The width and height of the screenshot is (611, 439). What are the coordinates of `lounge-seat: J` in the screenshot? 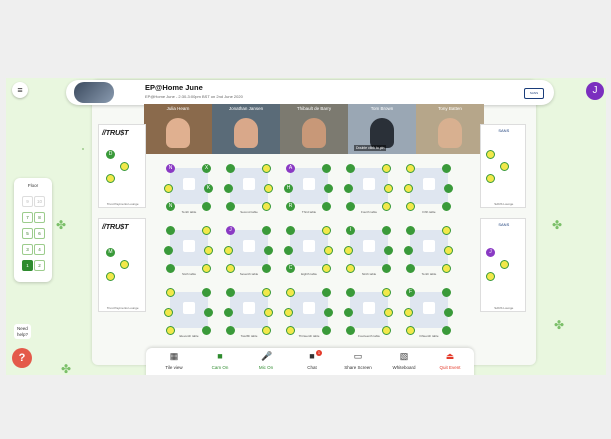 It's located at (490, 252).